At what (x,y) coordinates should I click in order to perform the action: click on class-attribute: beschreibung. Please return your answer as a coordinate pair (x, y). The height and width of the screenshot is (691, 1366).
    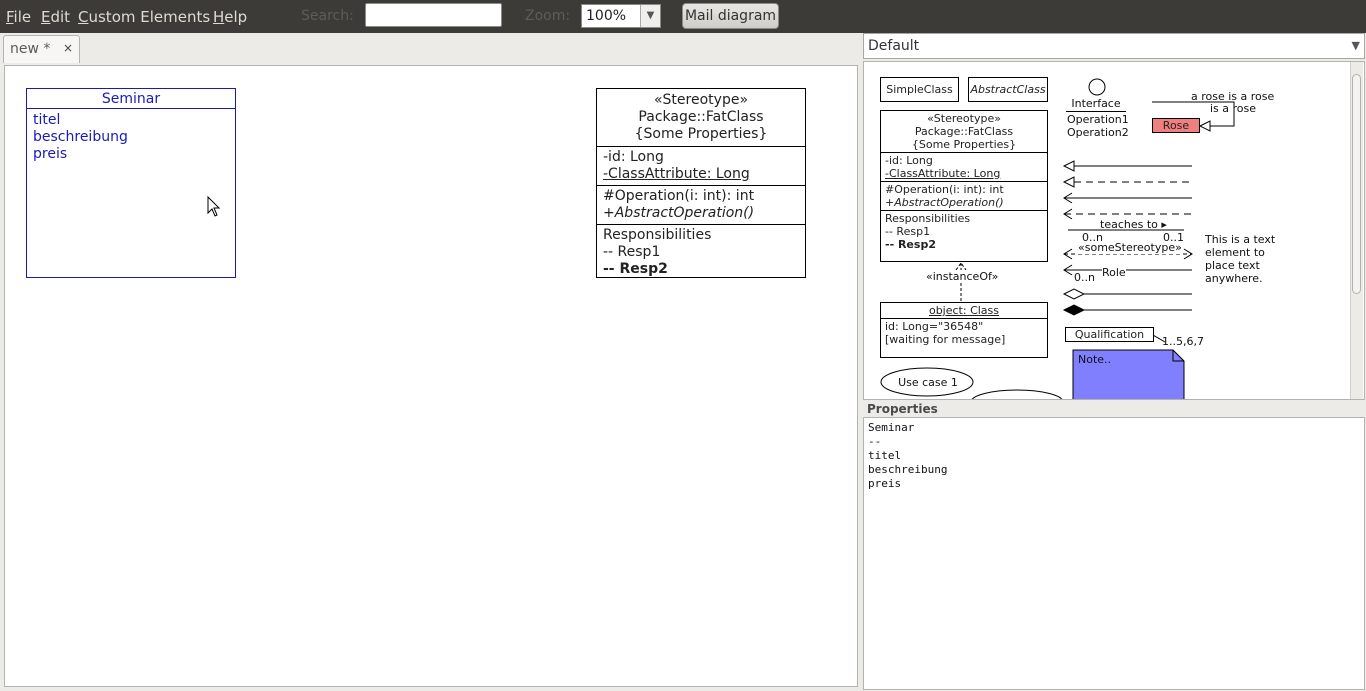
    Looking at the image, I should click on (80, 137).